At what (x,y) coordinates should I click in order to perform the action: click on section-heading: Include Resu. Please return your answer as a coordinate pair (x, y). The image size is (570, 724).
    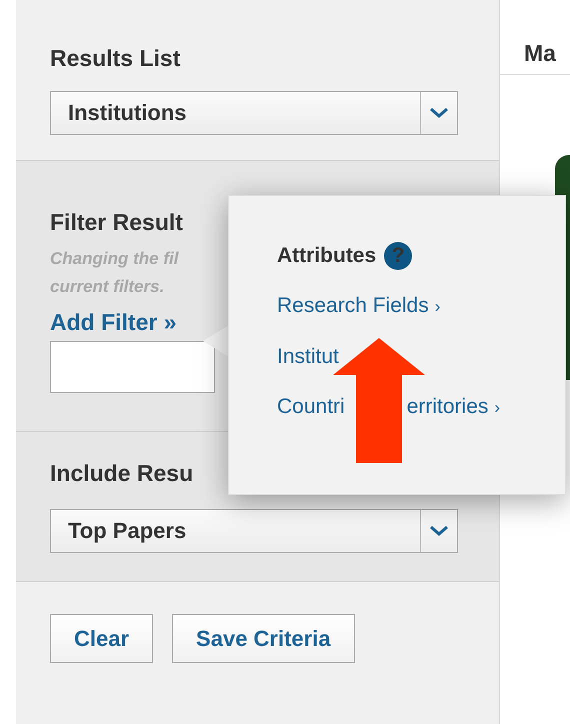
    Looking at the image, I should click on (122, 473).